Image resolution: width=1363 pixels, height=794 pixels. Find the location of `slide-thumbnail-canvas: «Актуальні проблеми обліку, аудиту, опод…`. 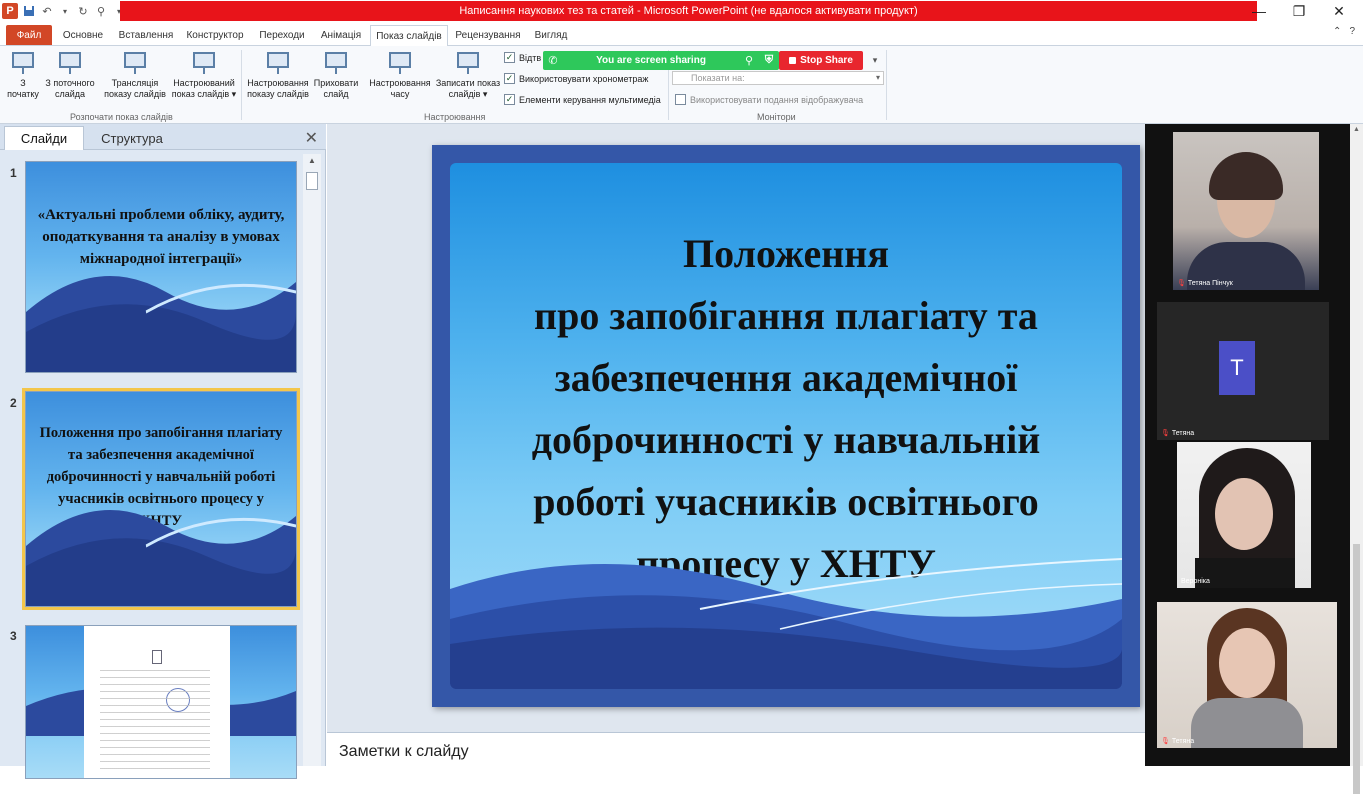

slide-thumbnail-canvas: «Актуальні проблеми обліку, аудиту, опод… is located at coordinates (161, 267).